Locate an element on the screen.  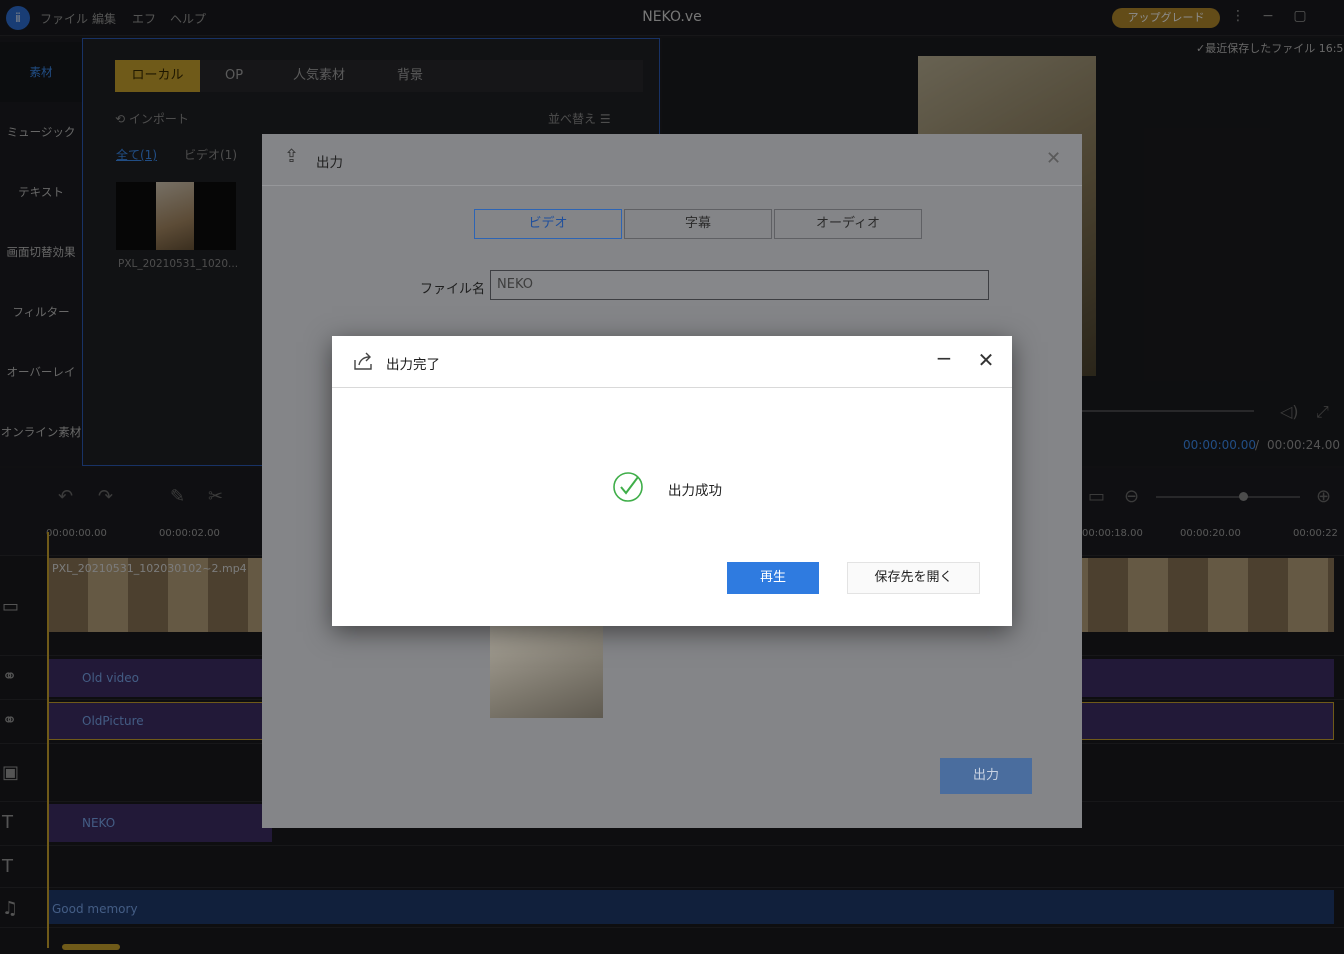
export-button: 出力 is located at coordinates (986, 776).